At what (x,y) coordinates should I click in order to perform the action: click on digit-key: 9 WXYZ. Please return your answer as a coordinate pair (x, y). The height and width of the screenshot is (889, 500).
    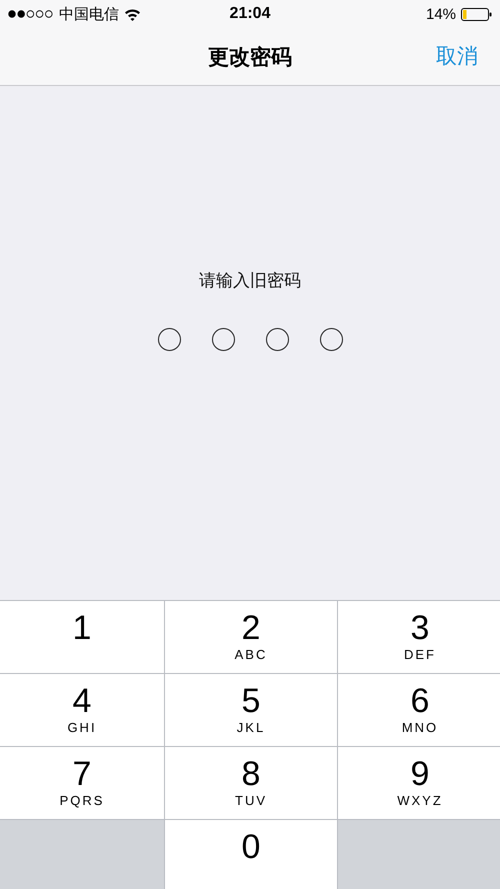
    Looking at the image, I should click on (419, 783).